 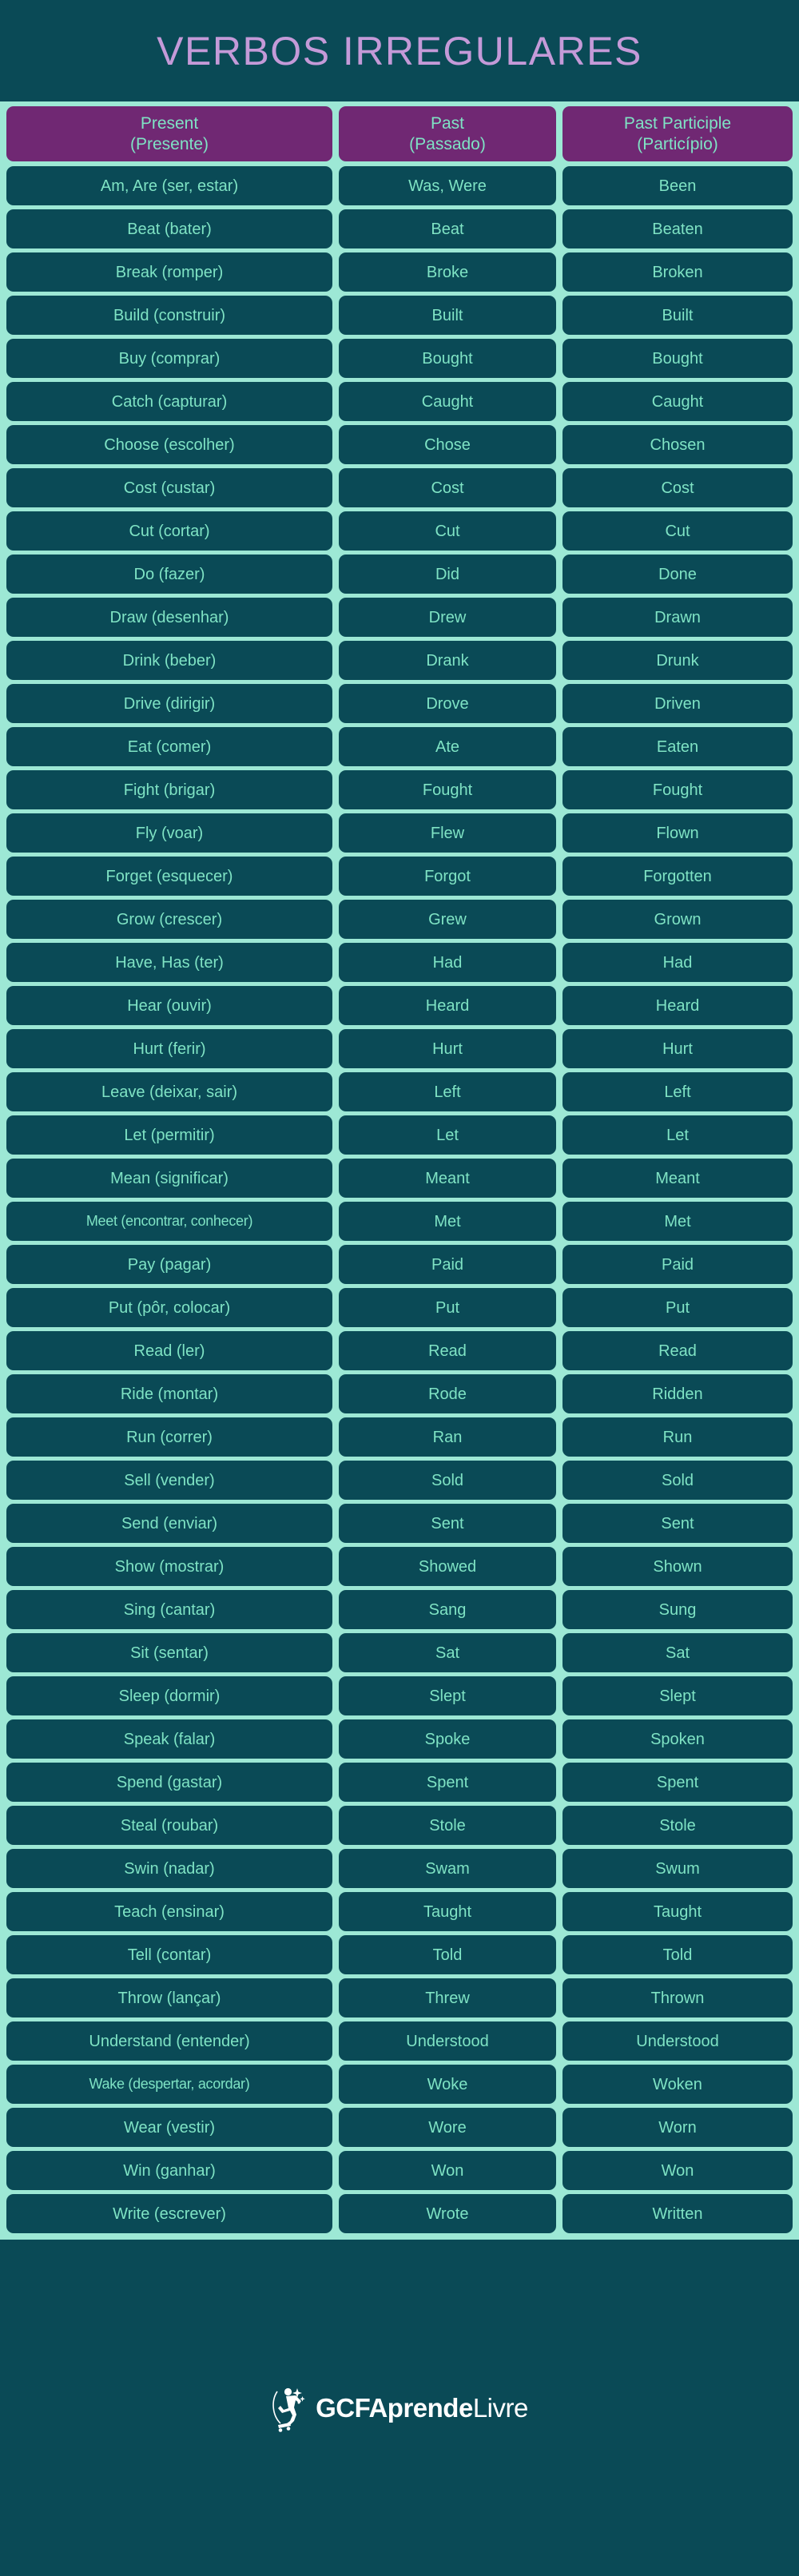 I want to click on table-row: Am, Are (ser, estar) Was, Were Been, so click(x=399, y=185).